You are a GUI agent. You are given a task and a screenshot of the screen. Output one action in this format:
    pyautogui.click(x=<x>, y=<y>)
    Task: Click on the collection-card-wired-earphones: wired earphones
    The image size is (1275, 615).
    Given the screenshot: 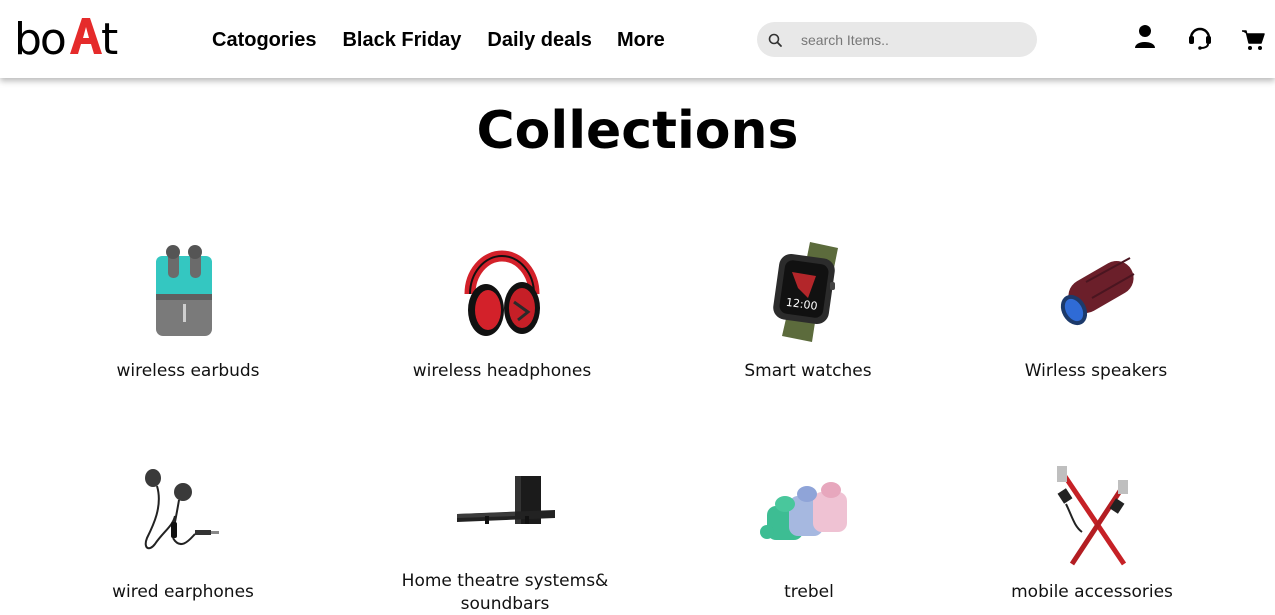 What is the action you would take?
    pyautogui.click(x=183, y=538)
    